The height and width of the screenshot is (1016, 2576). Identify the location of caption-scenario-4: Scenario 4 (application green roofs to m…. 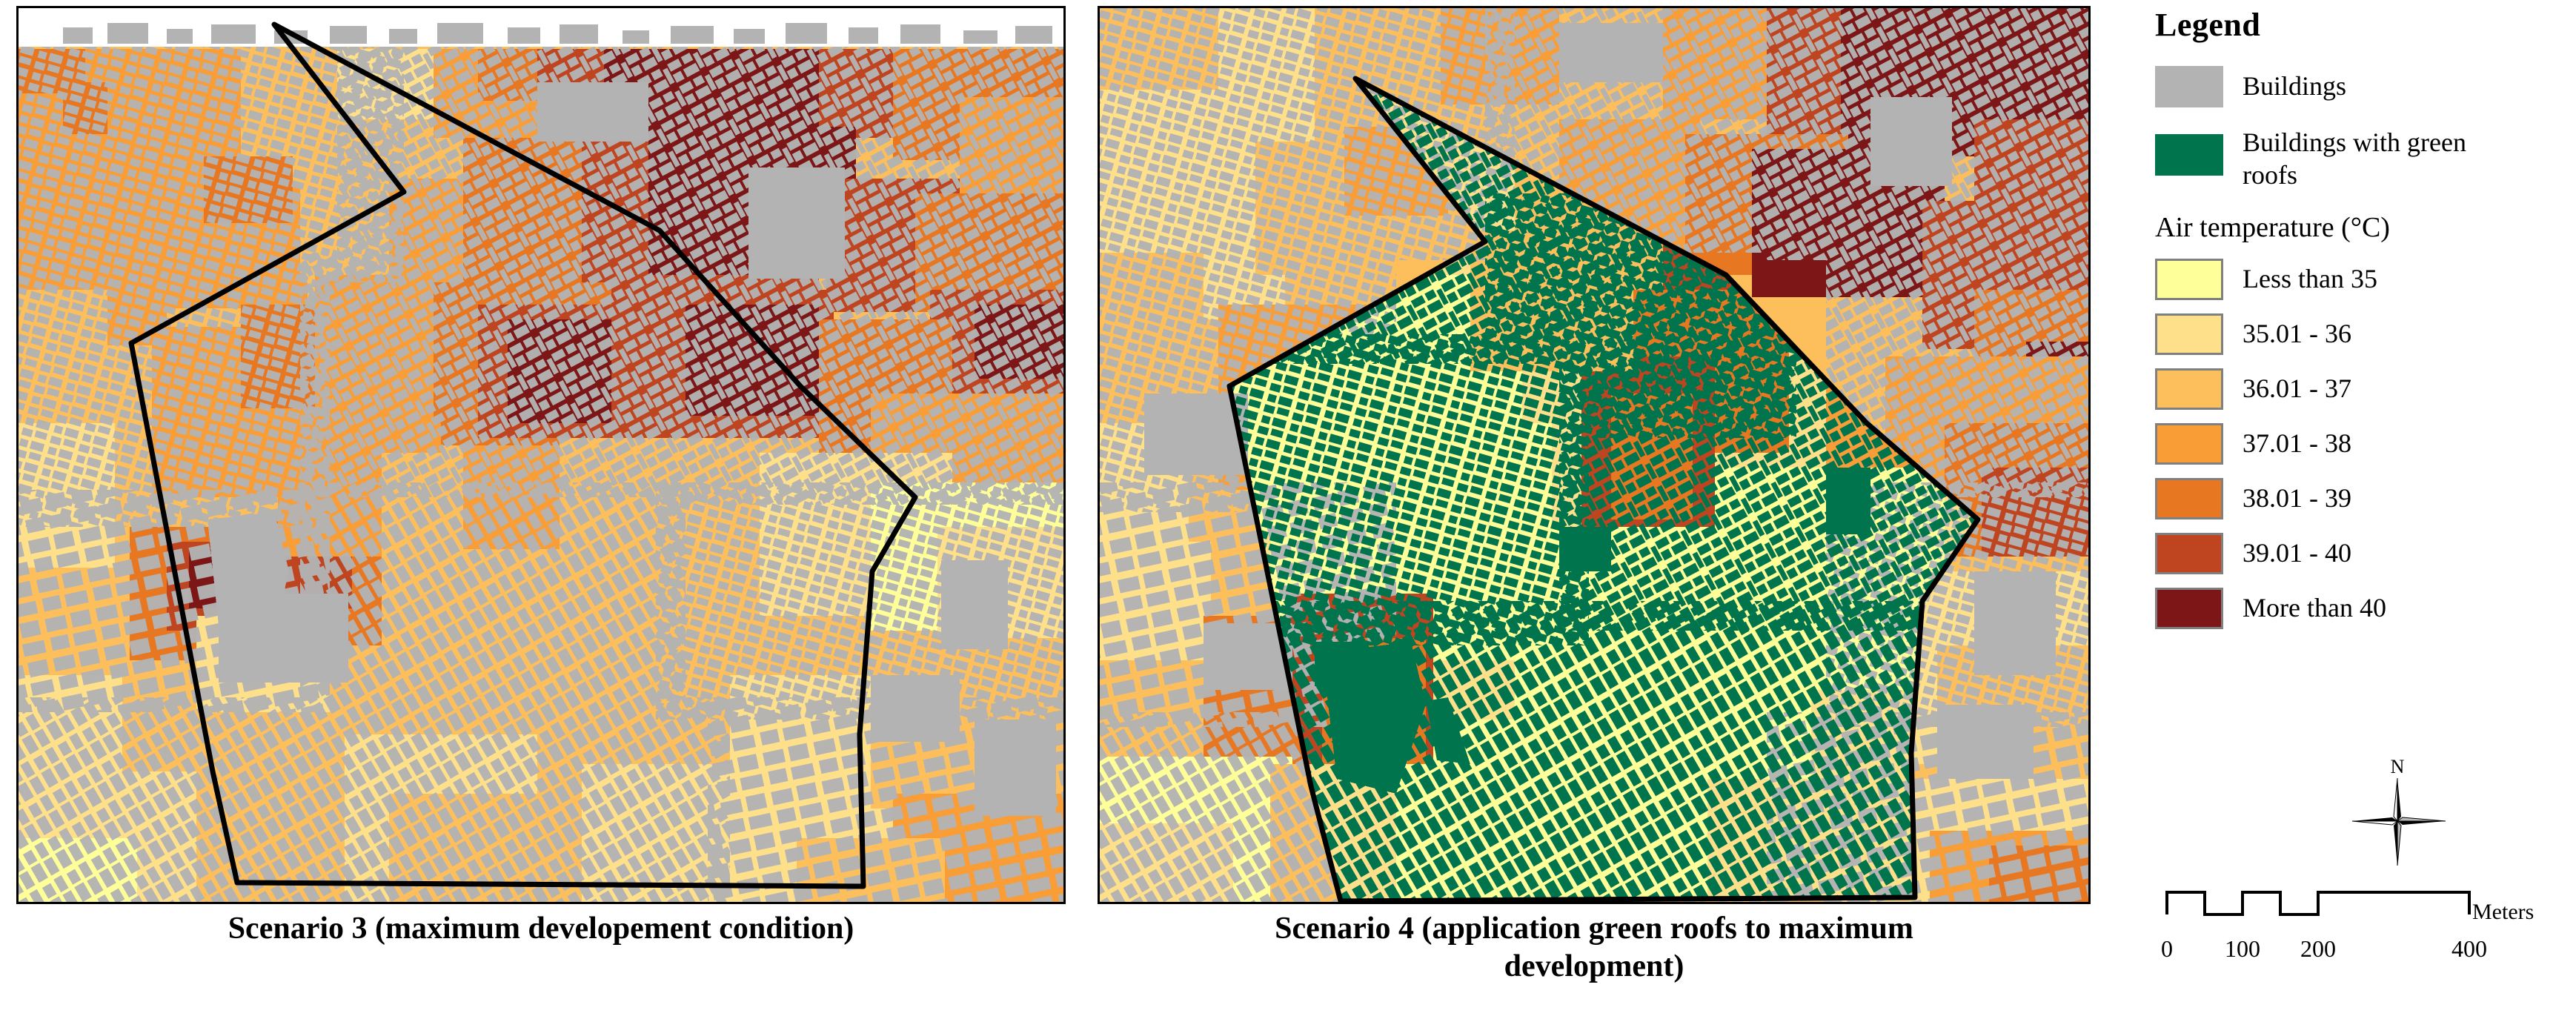
(1595, 948).